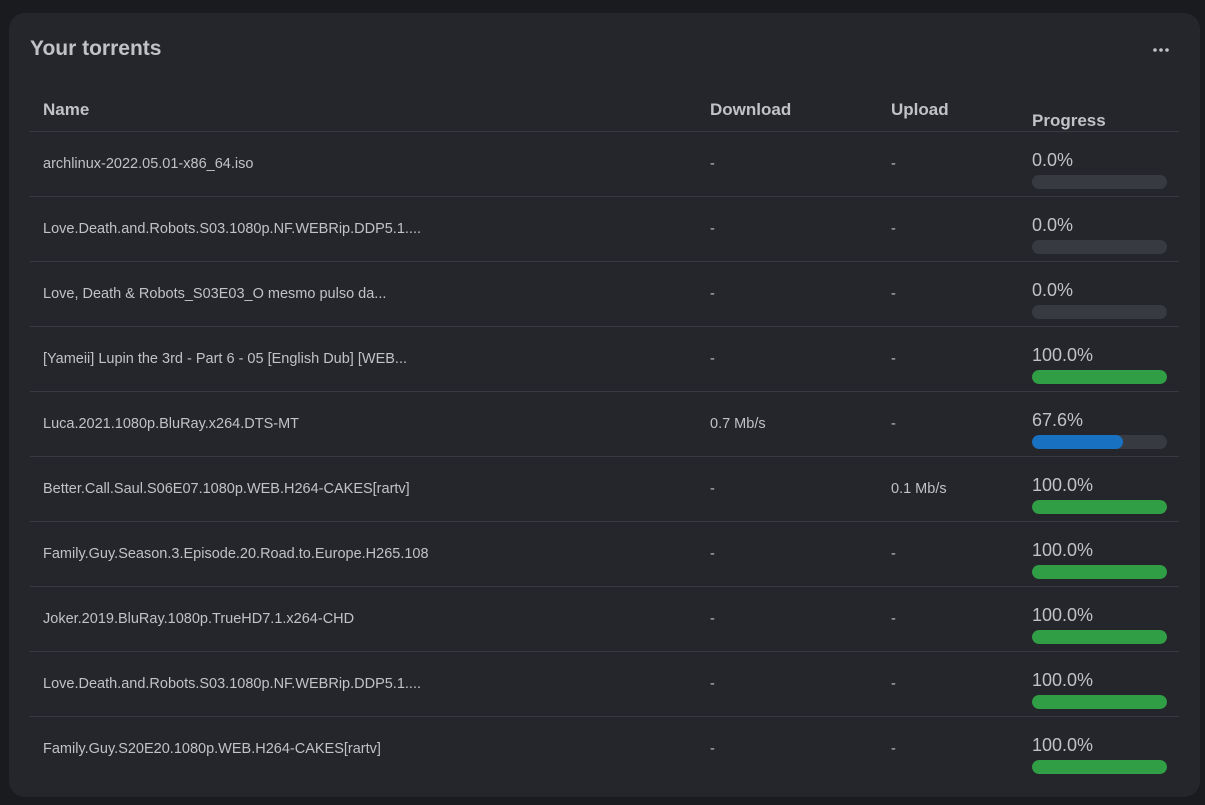  I want to click on progress-cell: 67.6%, so click(1099, 429).